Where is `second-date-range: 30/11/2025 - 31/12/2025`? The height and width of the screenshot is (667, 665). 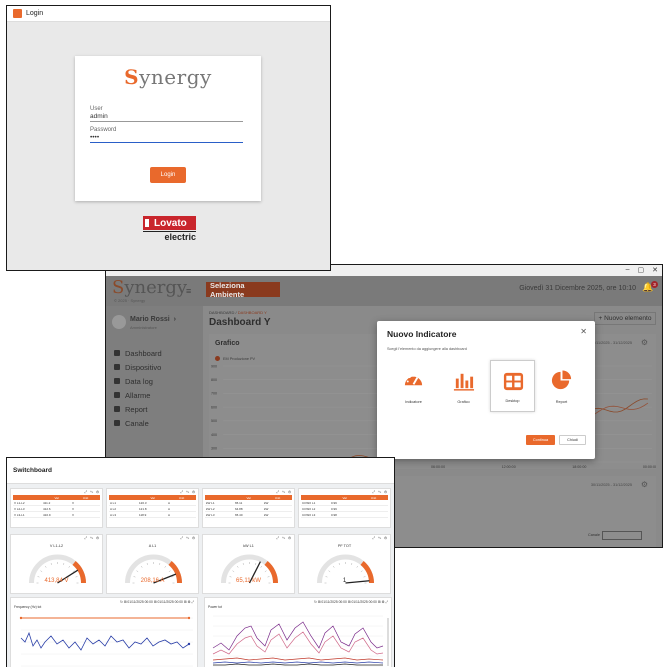
second-date-range: 30/11/2025 - 31/12/2025 is located at coordinates (611, 485).